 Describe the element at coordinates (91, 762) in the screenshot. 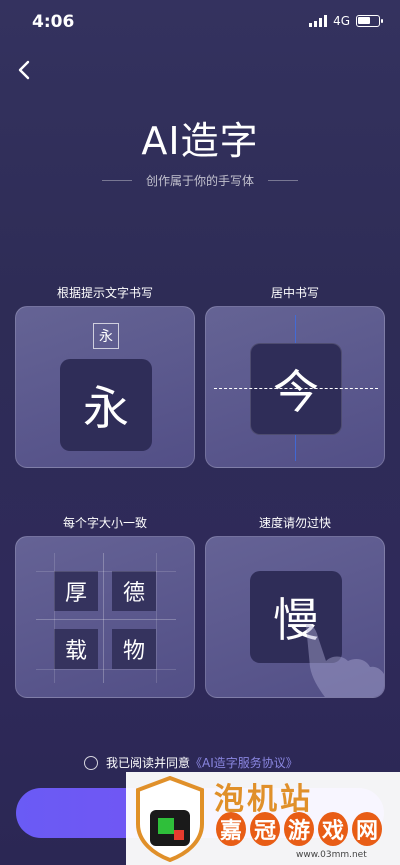

I see `agree-radio` at that location.